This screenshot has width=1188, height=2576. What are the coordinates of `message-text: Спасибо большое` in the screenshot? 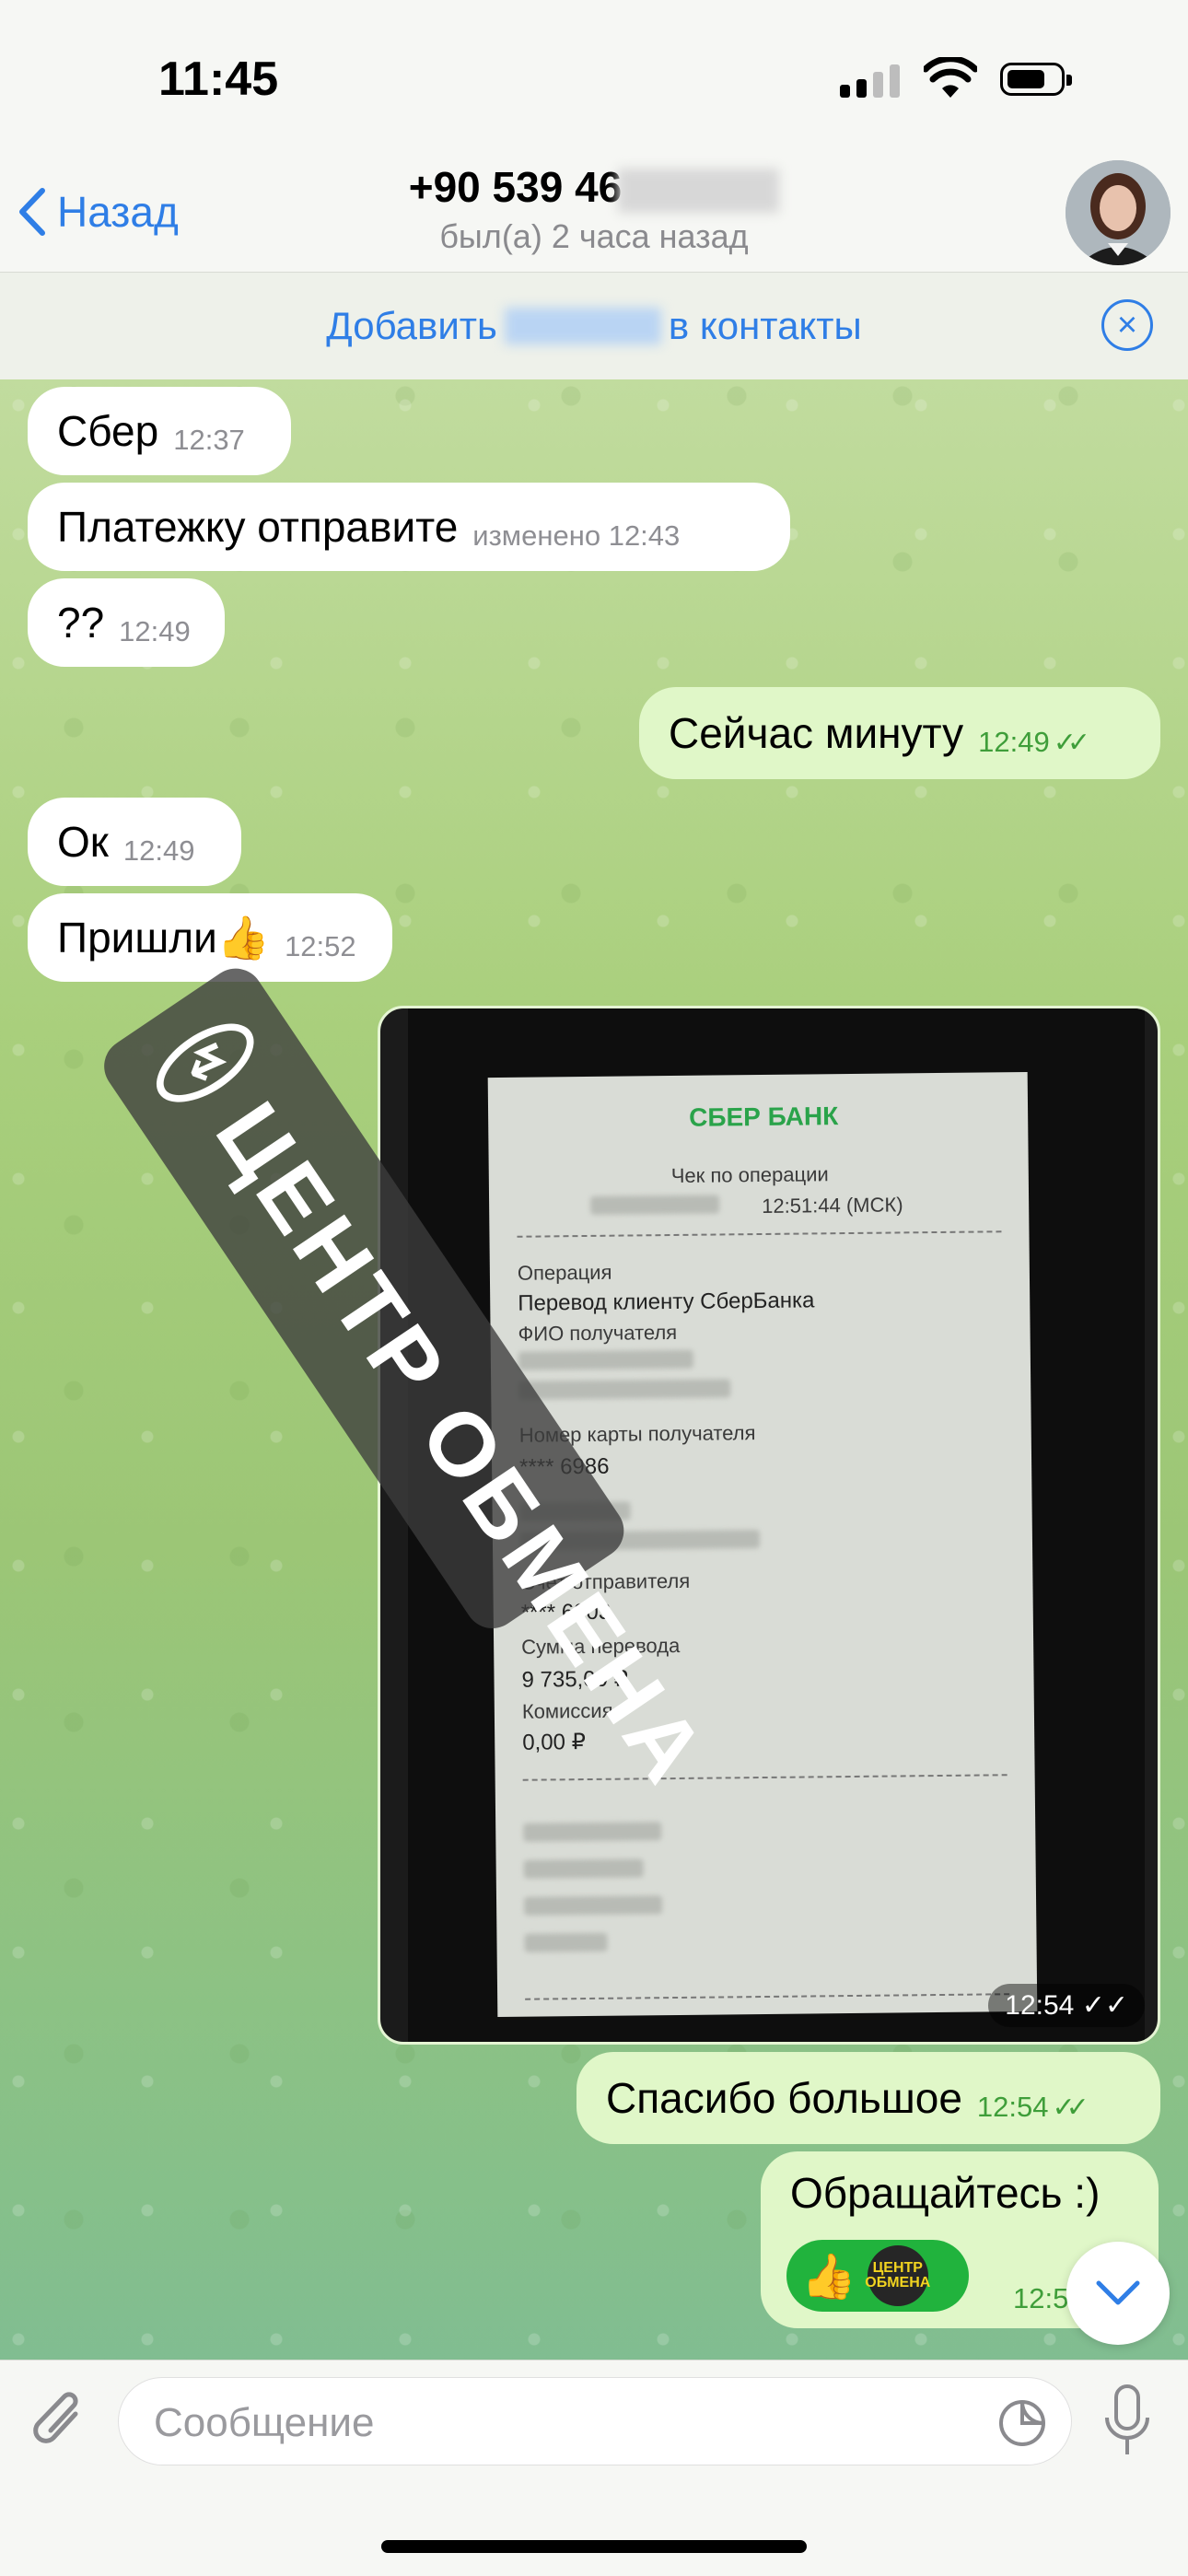 It's located at (784, 2098).